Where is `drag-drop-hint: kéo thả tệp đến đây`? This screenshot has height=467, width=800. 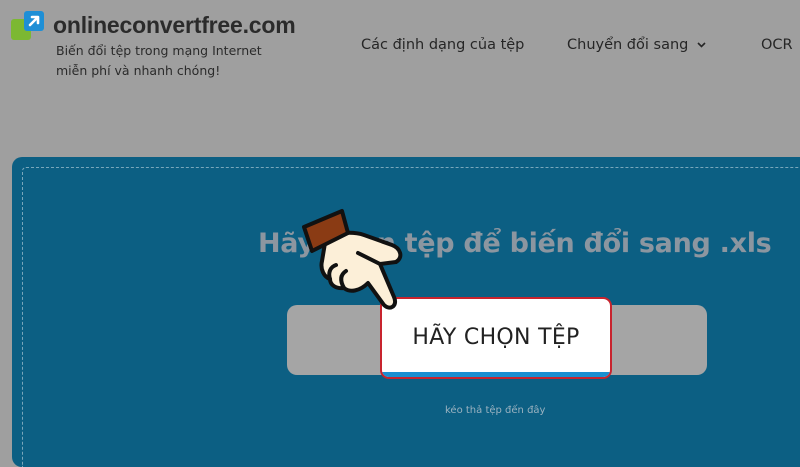
drag-drop-hint: kéo thả tệp đến đây is located at coordinates (495, 410).